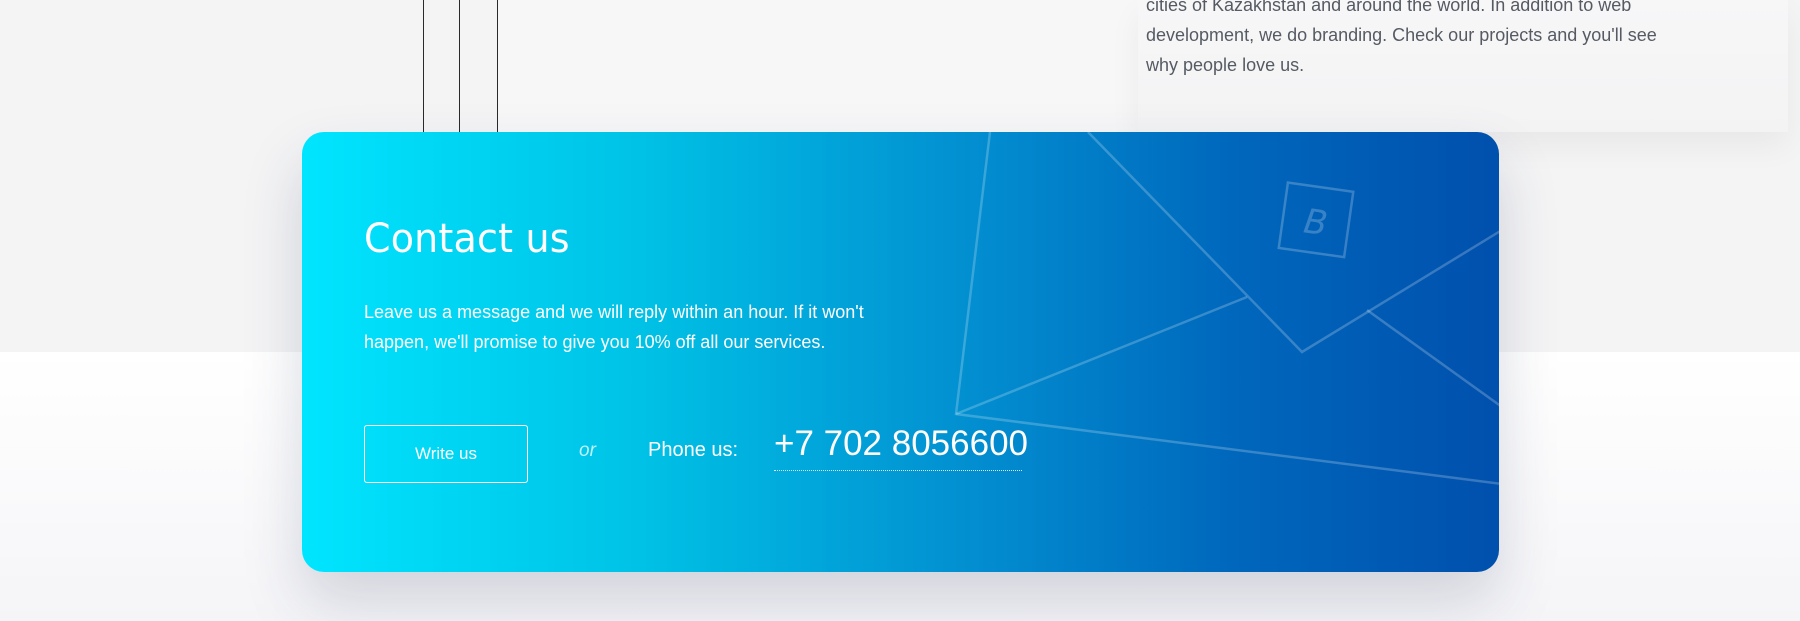 Image resolution: width=1800 pixels, height=621 pixels. Describe the element at coordinates (1315, 222) in the screenshot. I see `stamp-letter: B` at that location.